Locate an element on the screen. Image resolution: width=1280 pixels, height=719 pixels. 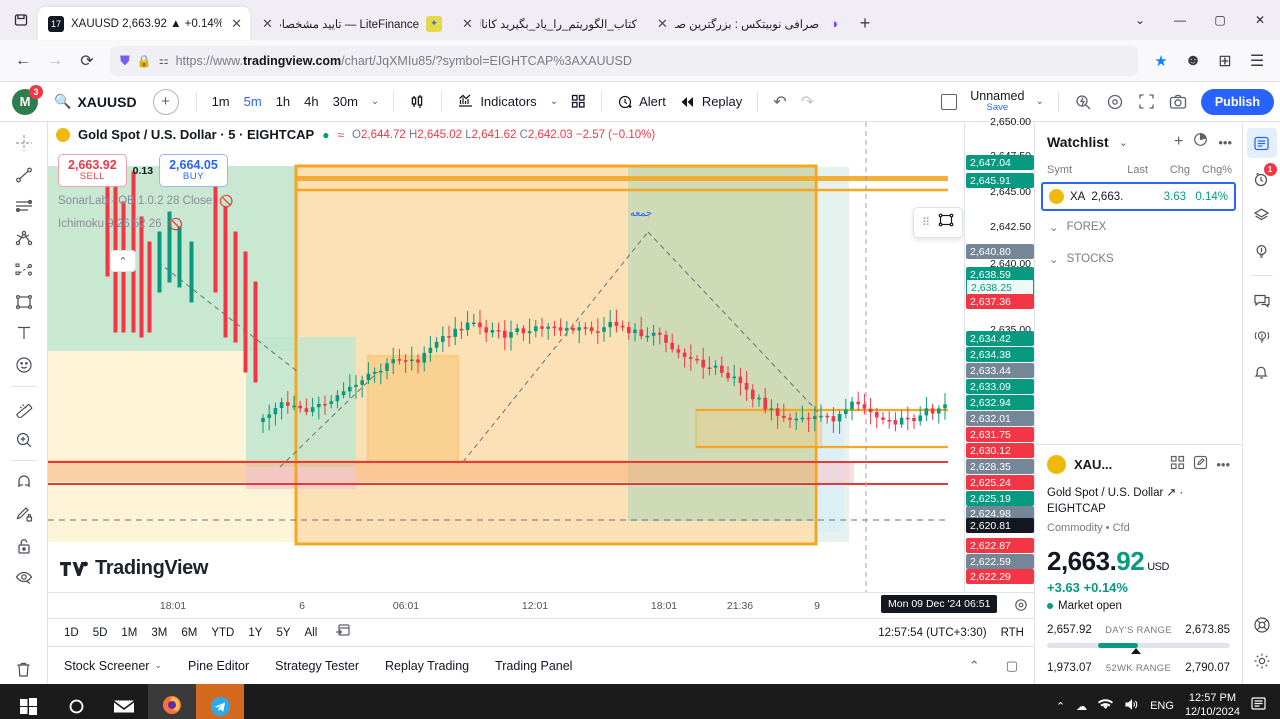
indicator-legend-sonarlab: SonarLab - OB 1.0.2 28 Close 🚫 is located at coordinates (145, 201).